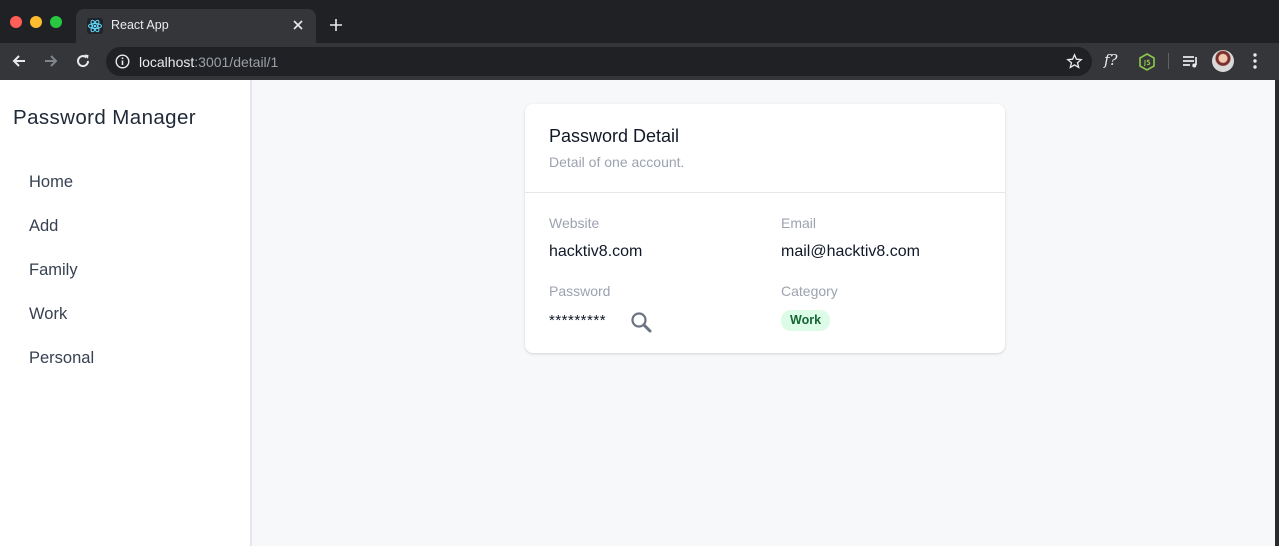 This screenshot has width=1279, height=546. Describe the element at coordinates (1168, 61) in the screenshot. I see `toolbar-separator` at that location.